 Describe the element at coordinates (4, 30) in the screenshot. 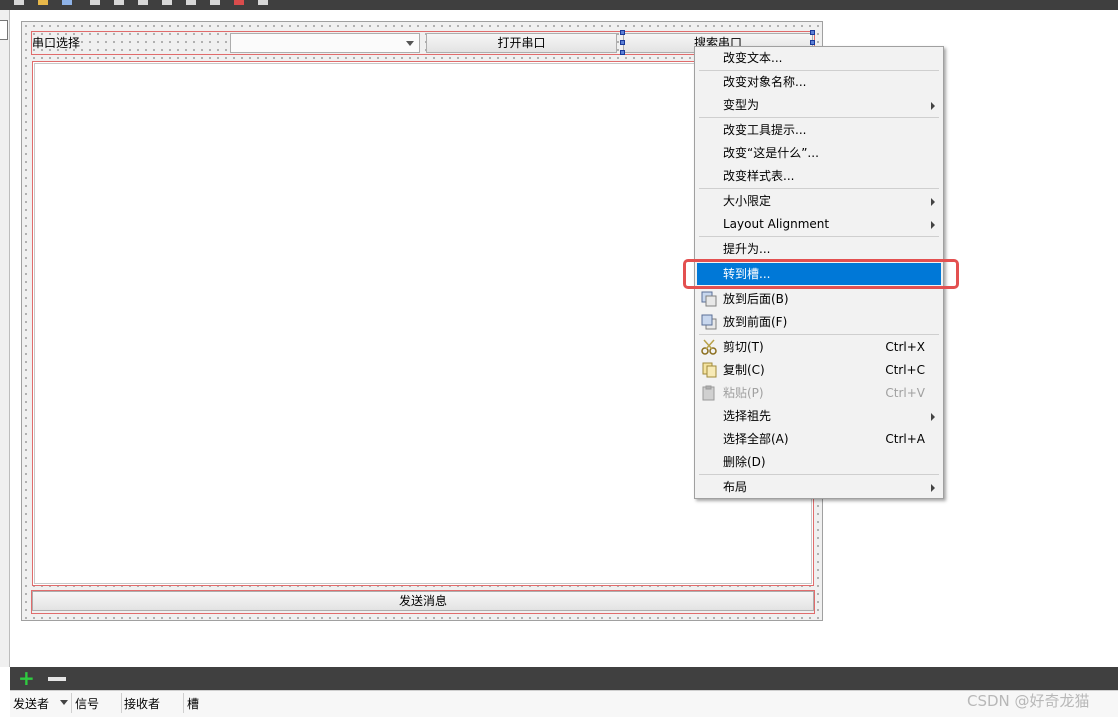

I see `left-edge-marker` at that location.